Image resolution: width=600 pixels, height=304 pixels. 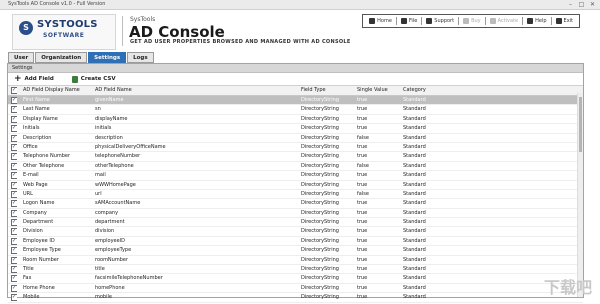 I want to click on table-row: Mobile mobile DirectoryString true Standard, so click(x=295, y=298).